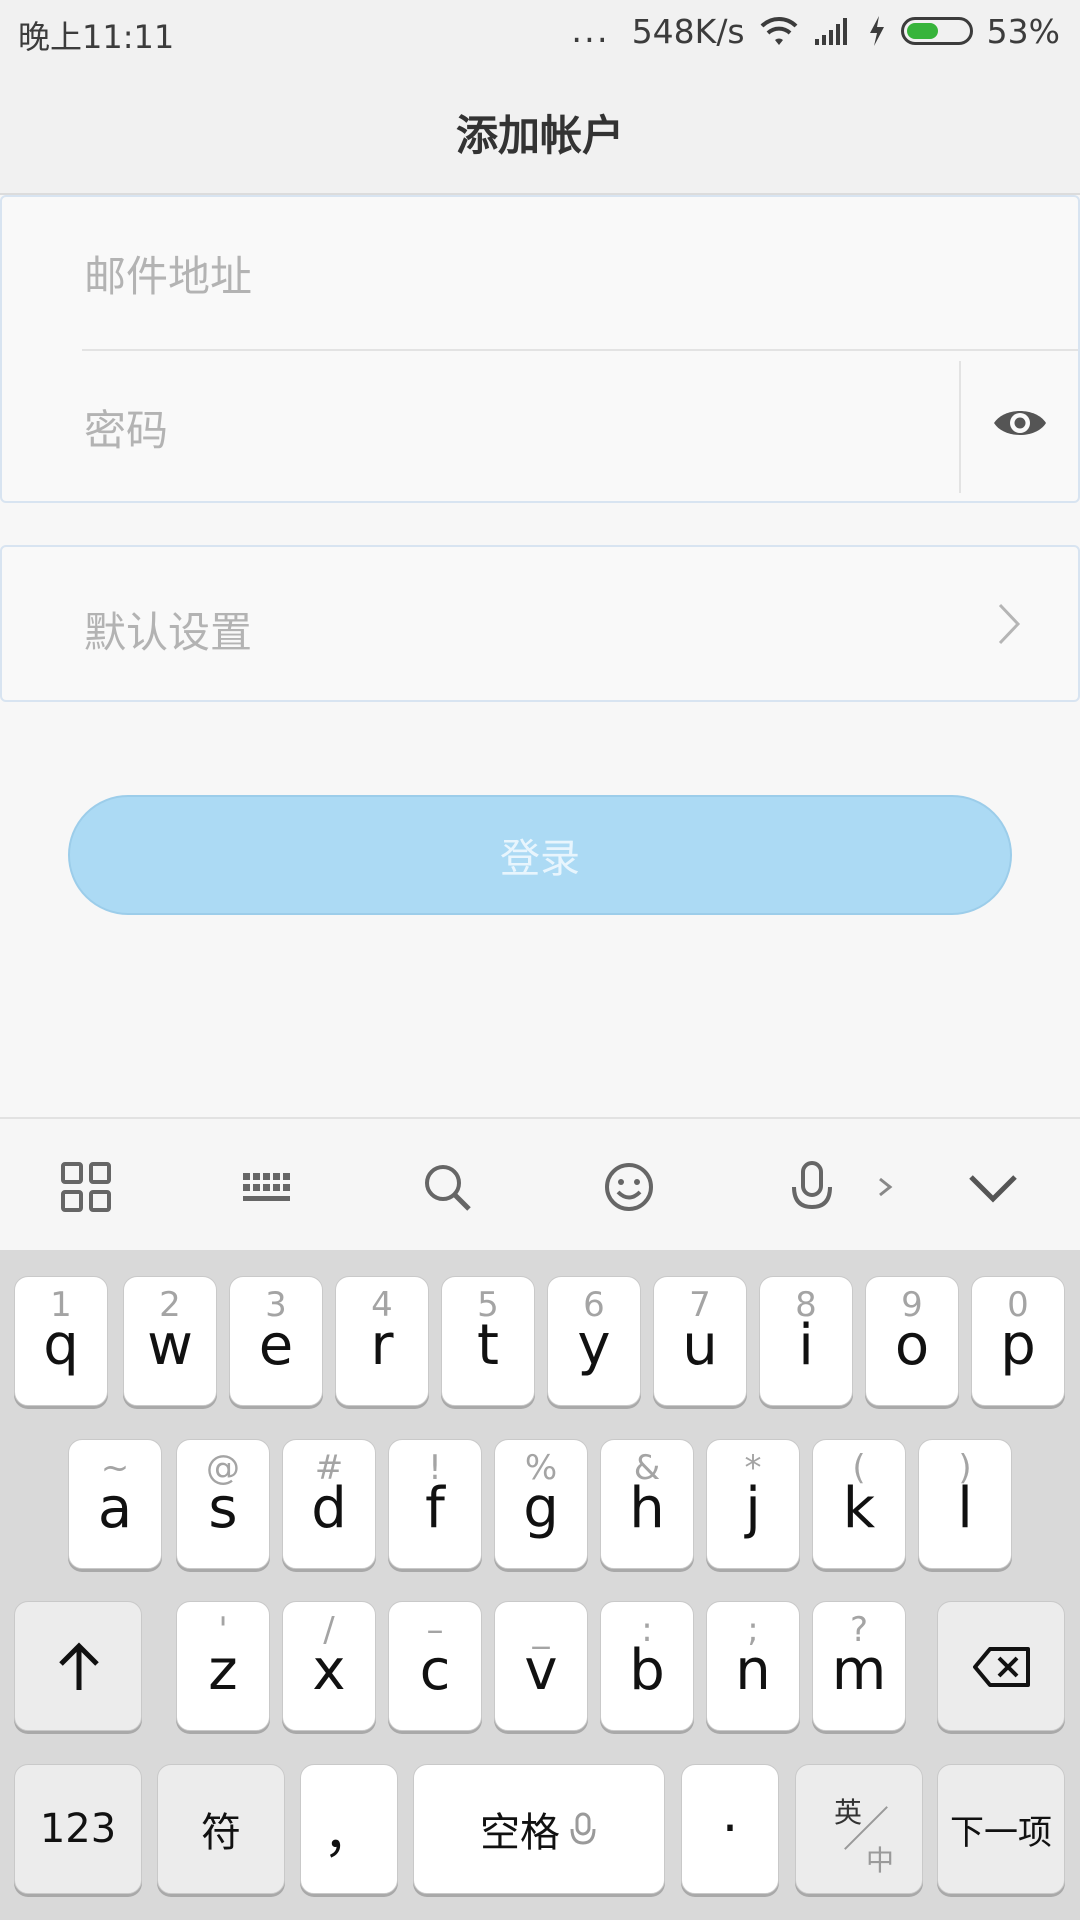 The image size is (1080, 1920). I want to click on key-q: 1q, so click(61, 1341).